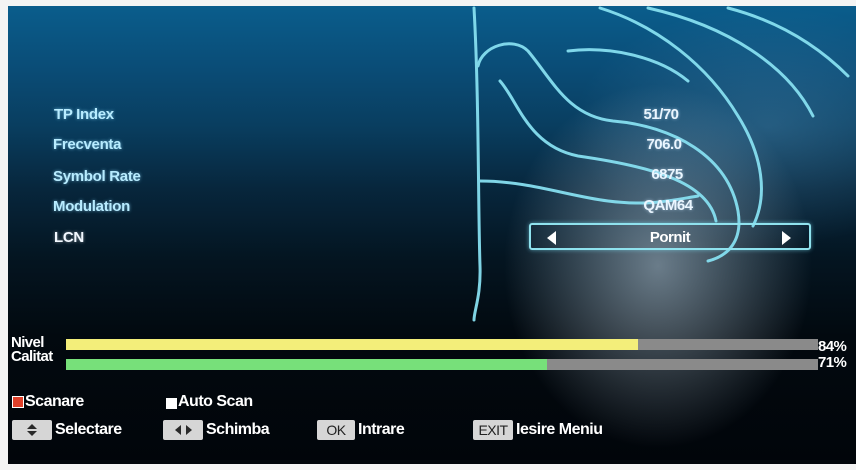  I want to click on modulation-value: QAM64, so click(668, 205).